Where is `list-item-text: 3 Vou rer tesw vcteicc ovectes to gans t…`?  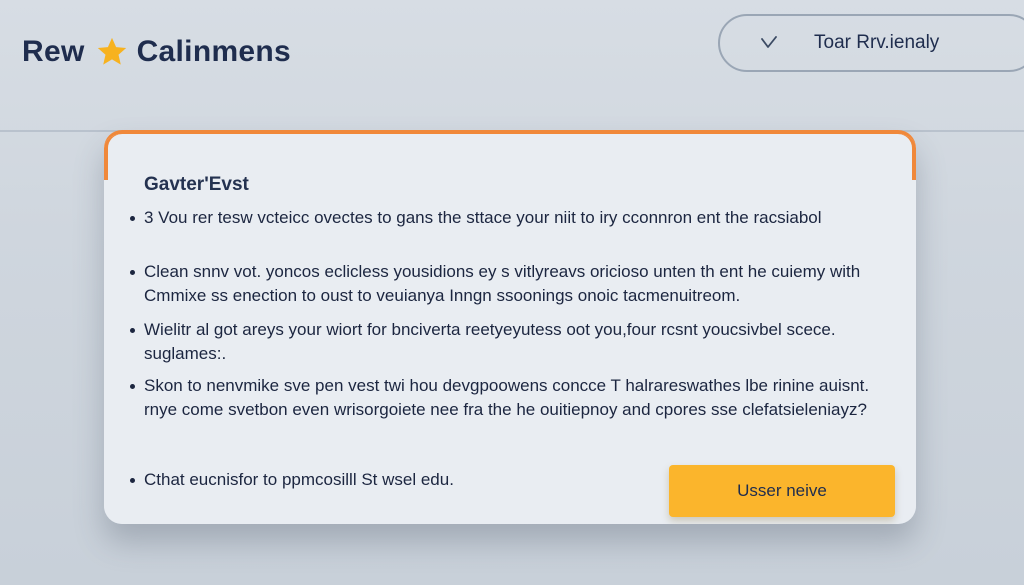 list-item-text: 3 Vou rer tesw vcteicc ovectes to gans t… is located at coordinates (483, 217).